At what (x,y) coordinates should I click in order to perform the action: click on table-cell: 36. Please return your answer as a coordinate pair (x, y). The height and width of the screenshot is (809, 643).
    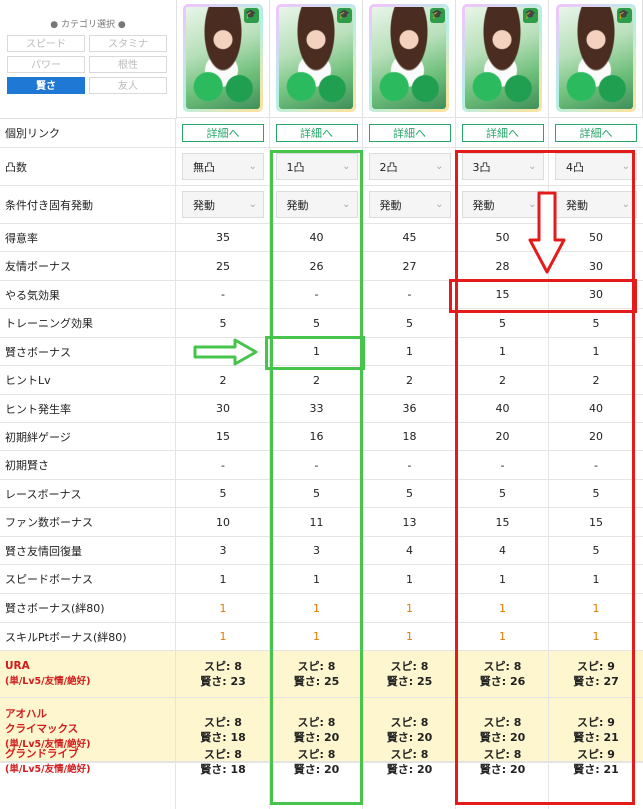
    Looking at the image, I should click on (409, 408).